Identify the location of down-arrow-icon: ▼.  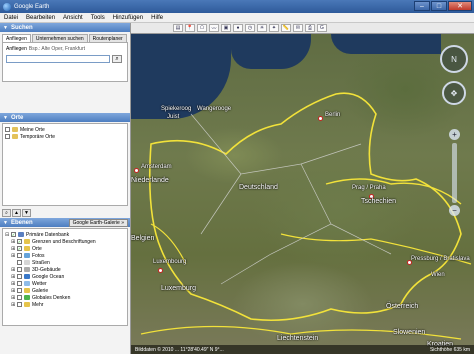
(26, 212).